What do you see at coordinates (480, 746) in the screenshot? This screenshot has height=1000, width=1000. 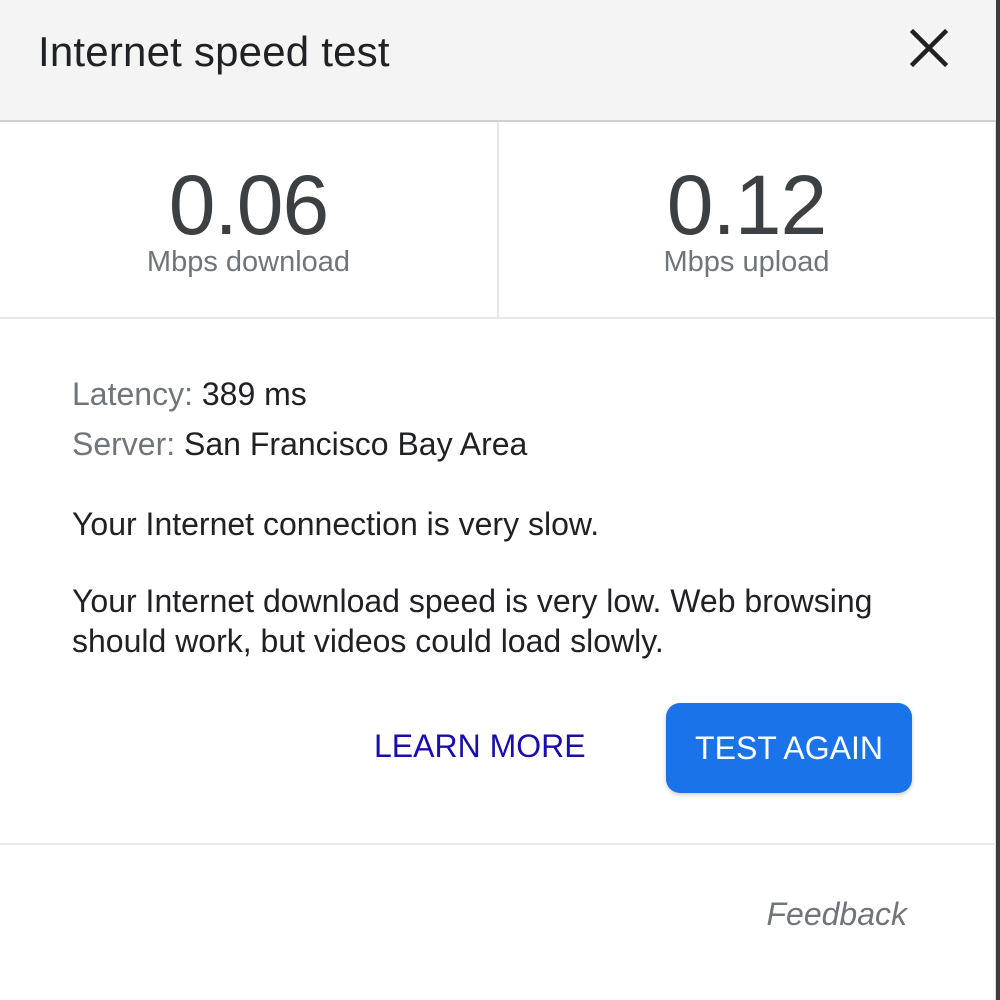 I see `learn-more-link: LEARN MORE` at bounding box center [480, 746].